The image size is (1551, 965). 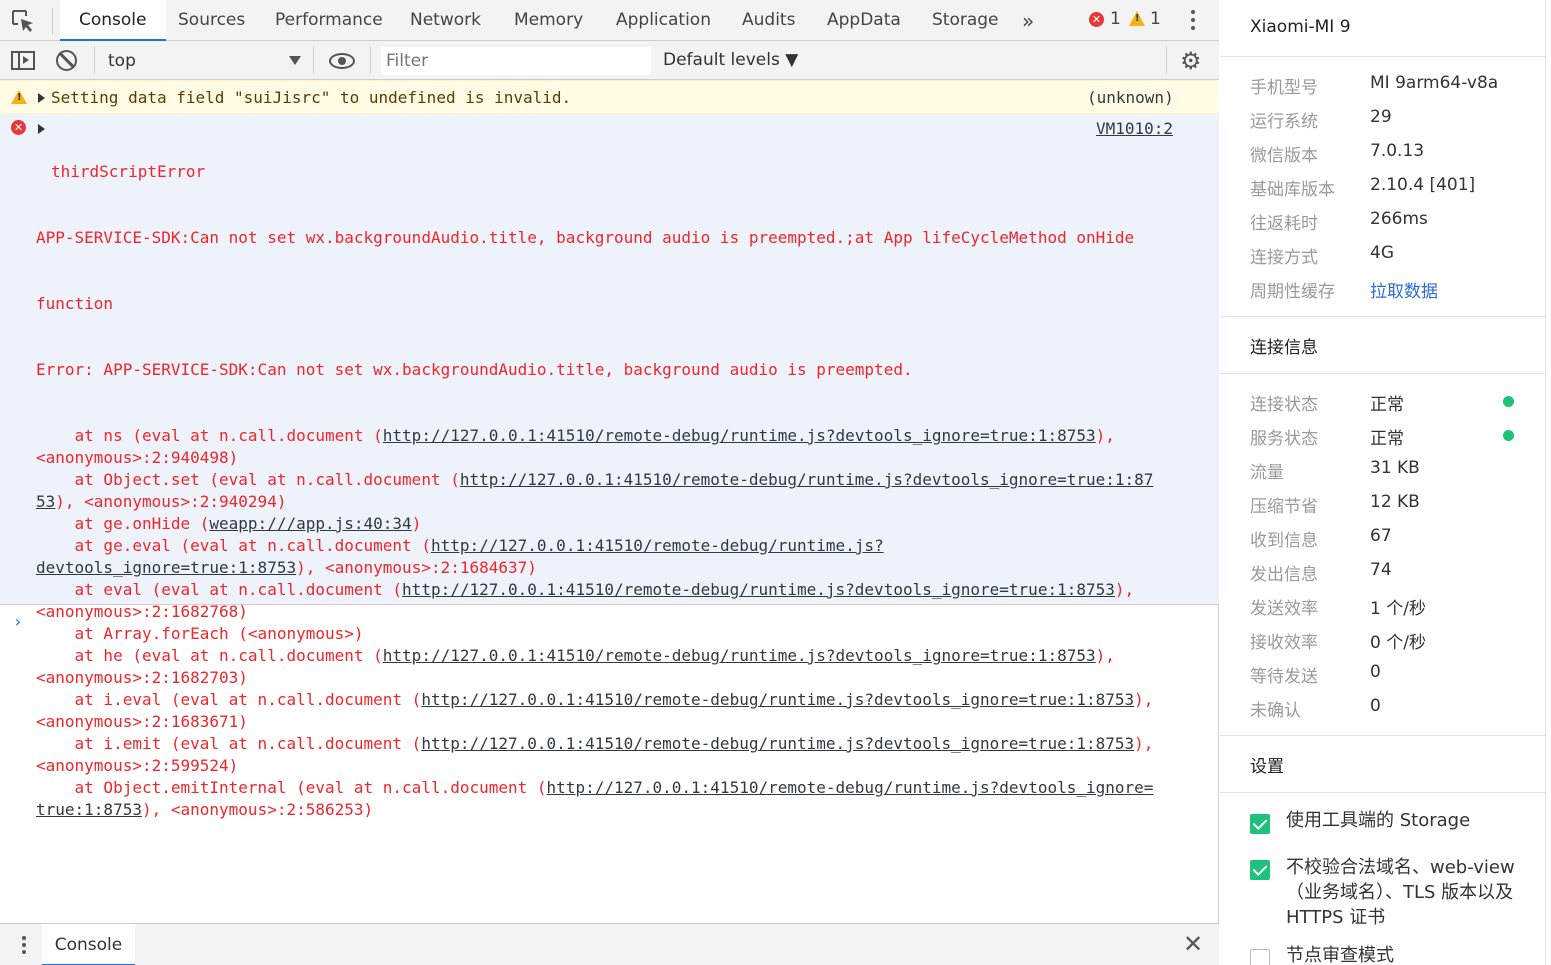 I want to click on info-key: 运行系统, so click(x=1284, y=122).